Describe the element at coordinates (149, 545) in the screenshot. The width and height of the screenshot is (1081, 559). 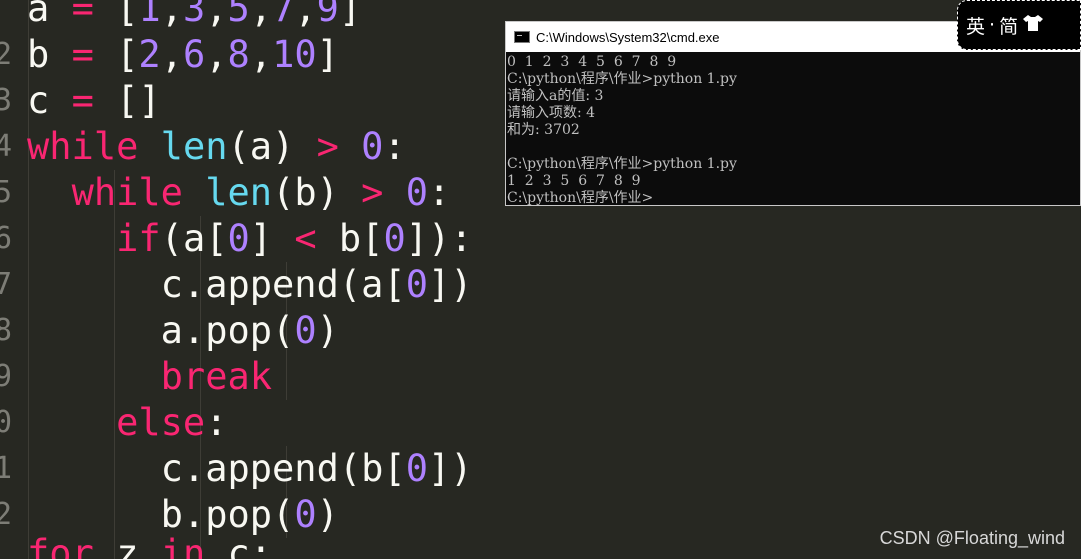
I see `code-line-13: for z in c:` at that location.